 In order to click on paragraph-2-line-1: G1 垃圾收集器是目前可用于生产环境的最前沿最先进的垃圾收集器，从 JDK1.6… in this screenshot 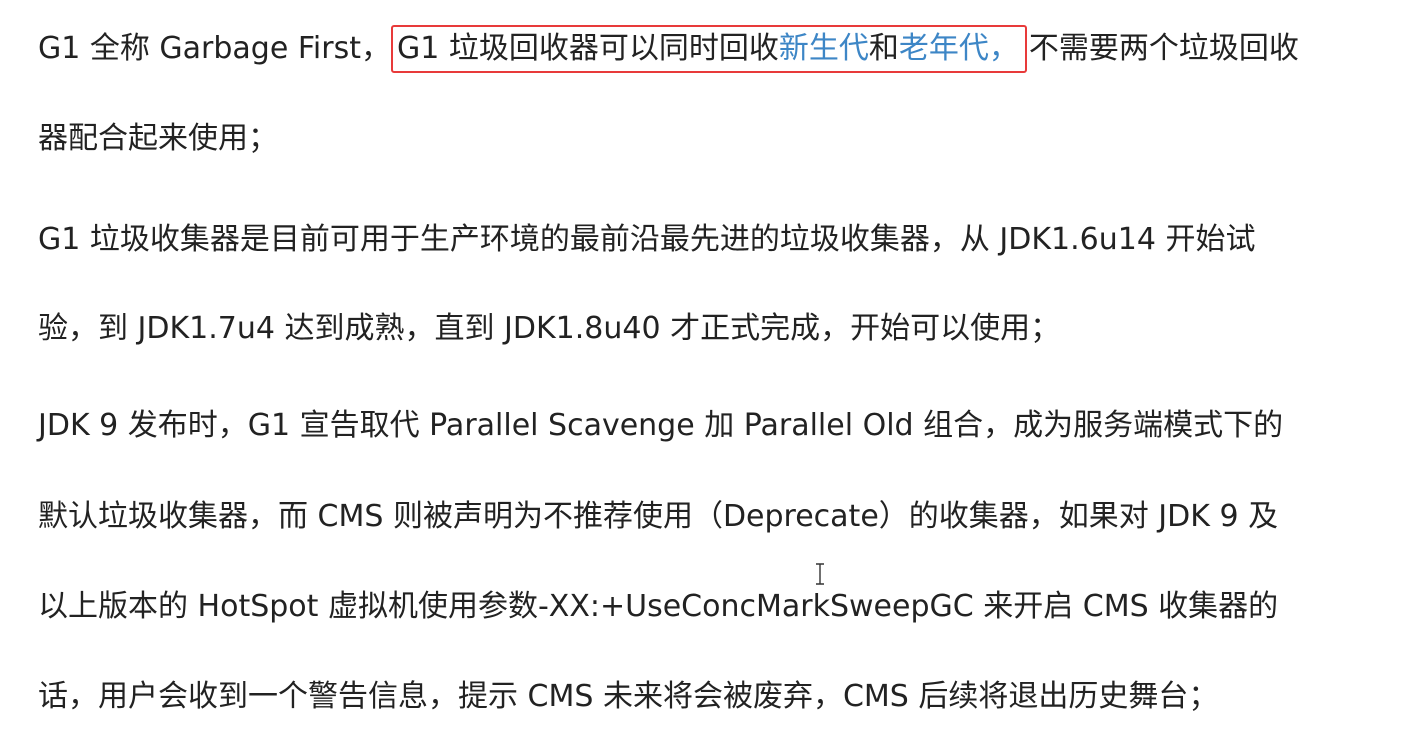, I will do `click(647, 239)`.